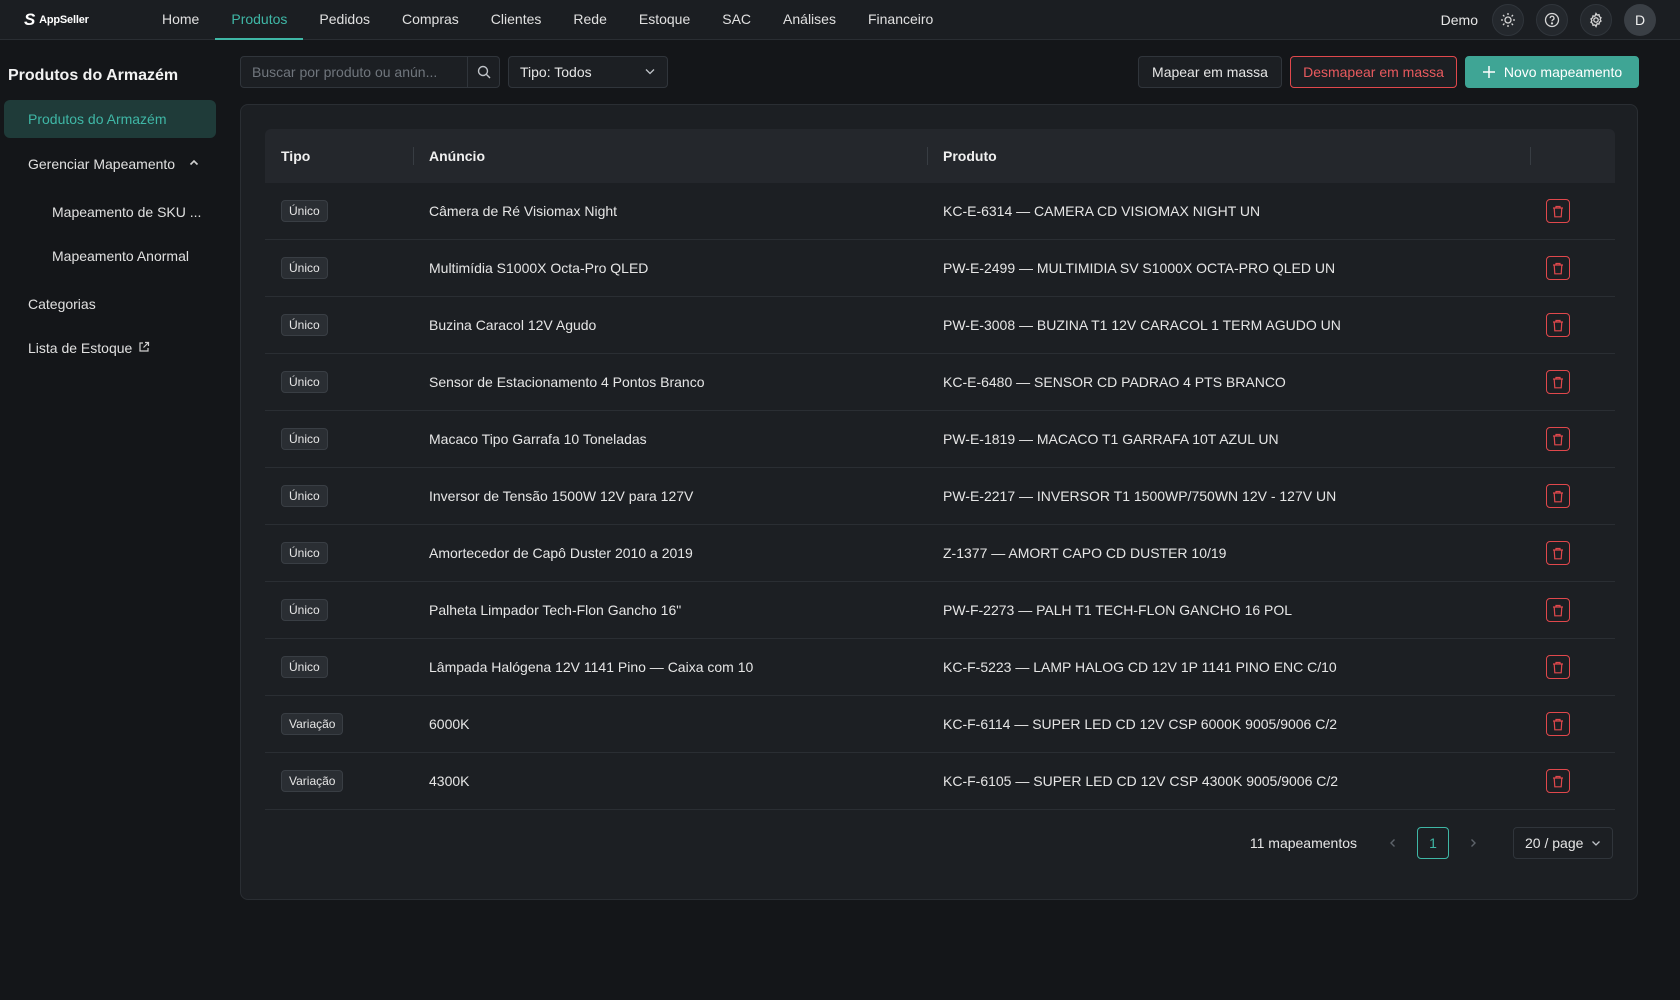 This screenshot has height=1000, width=1680. What do you see at coordinates (64, 19) in the screenshot?
I see `logo-text: AppSeller` at bounding box center [64, 19].